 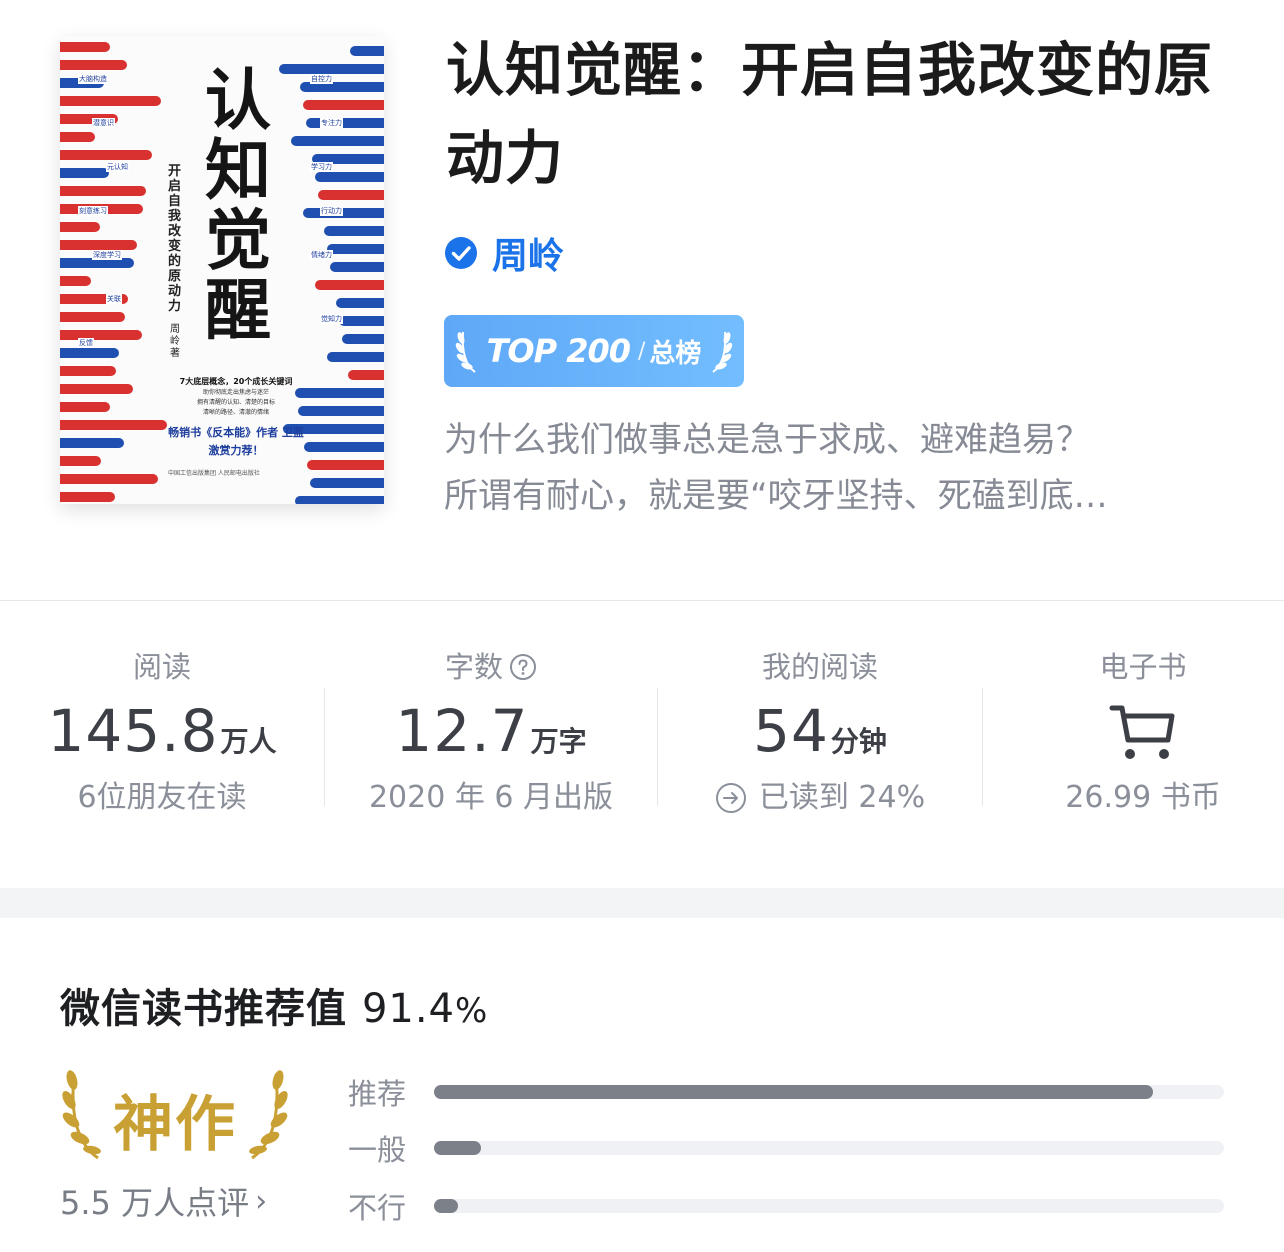 I want to click on stat-reading-friends: 6位朋友在读, so click(x=162, y=797).